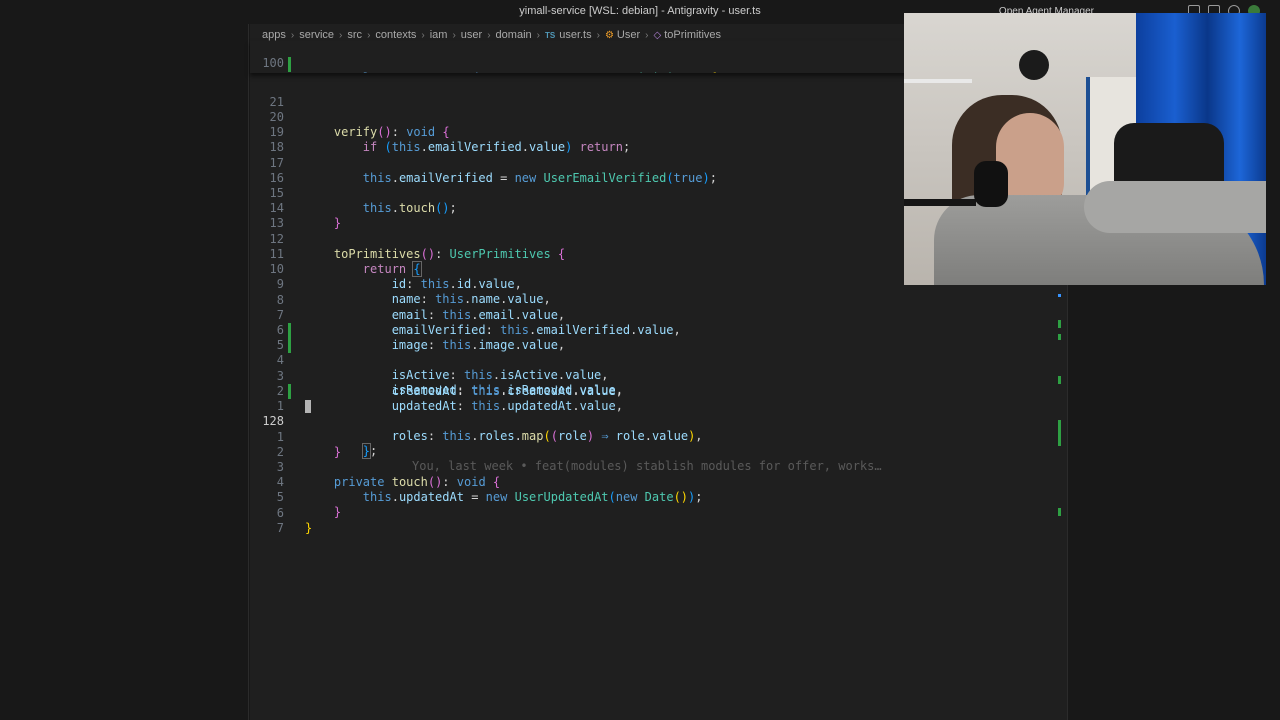  I want to click on breadcrumb-item: domain, so click(514, 35).